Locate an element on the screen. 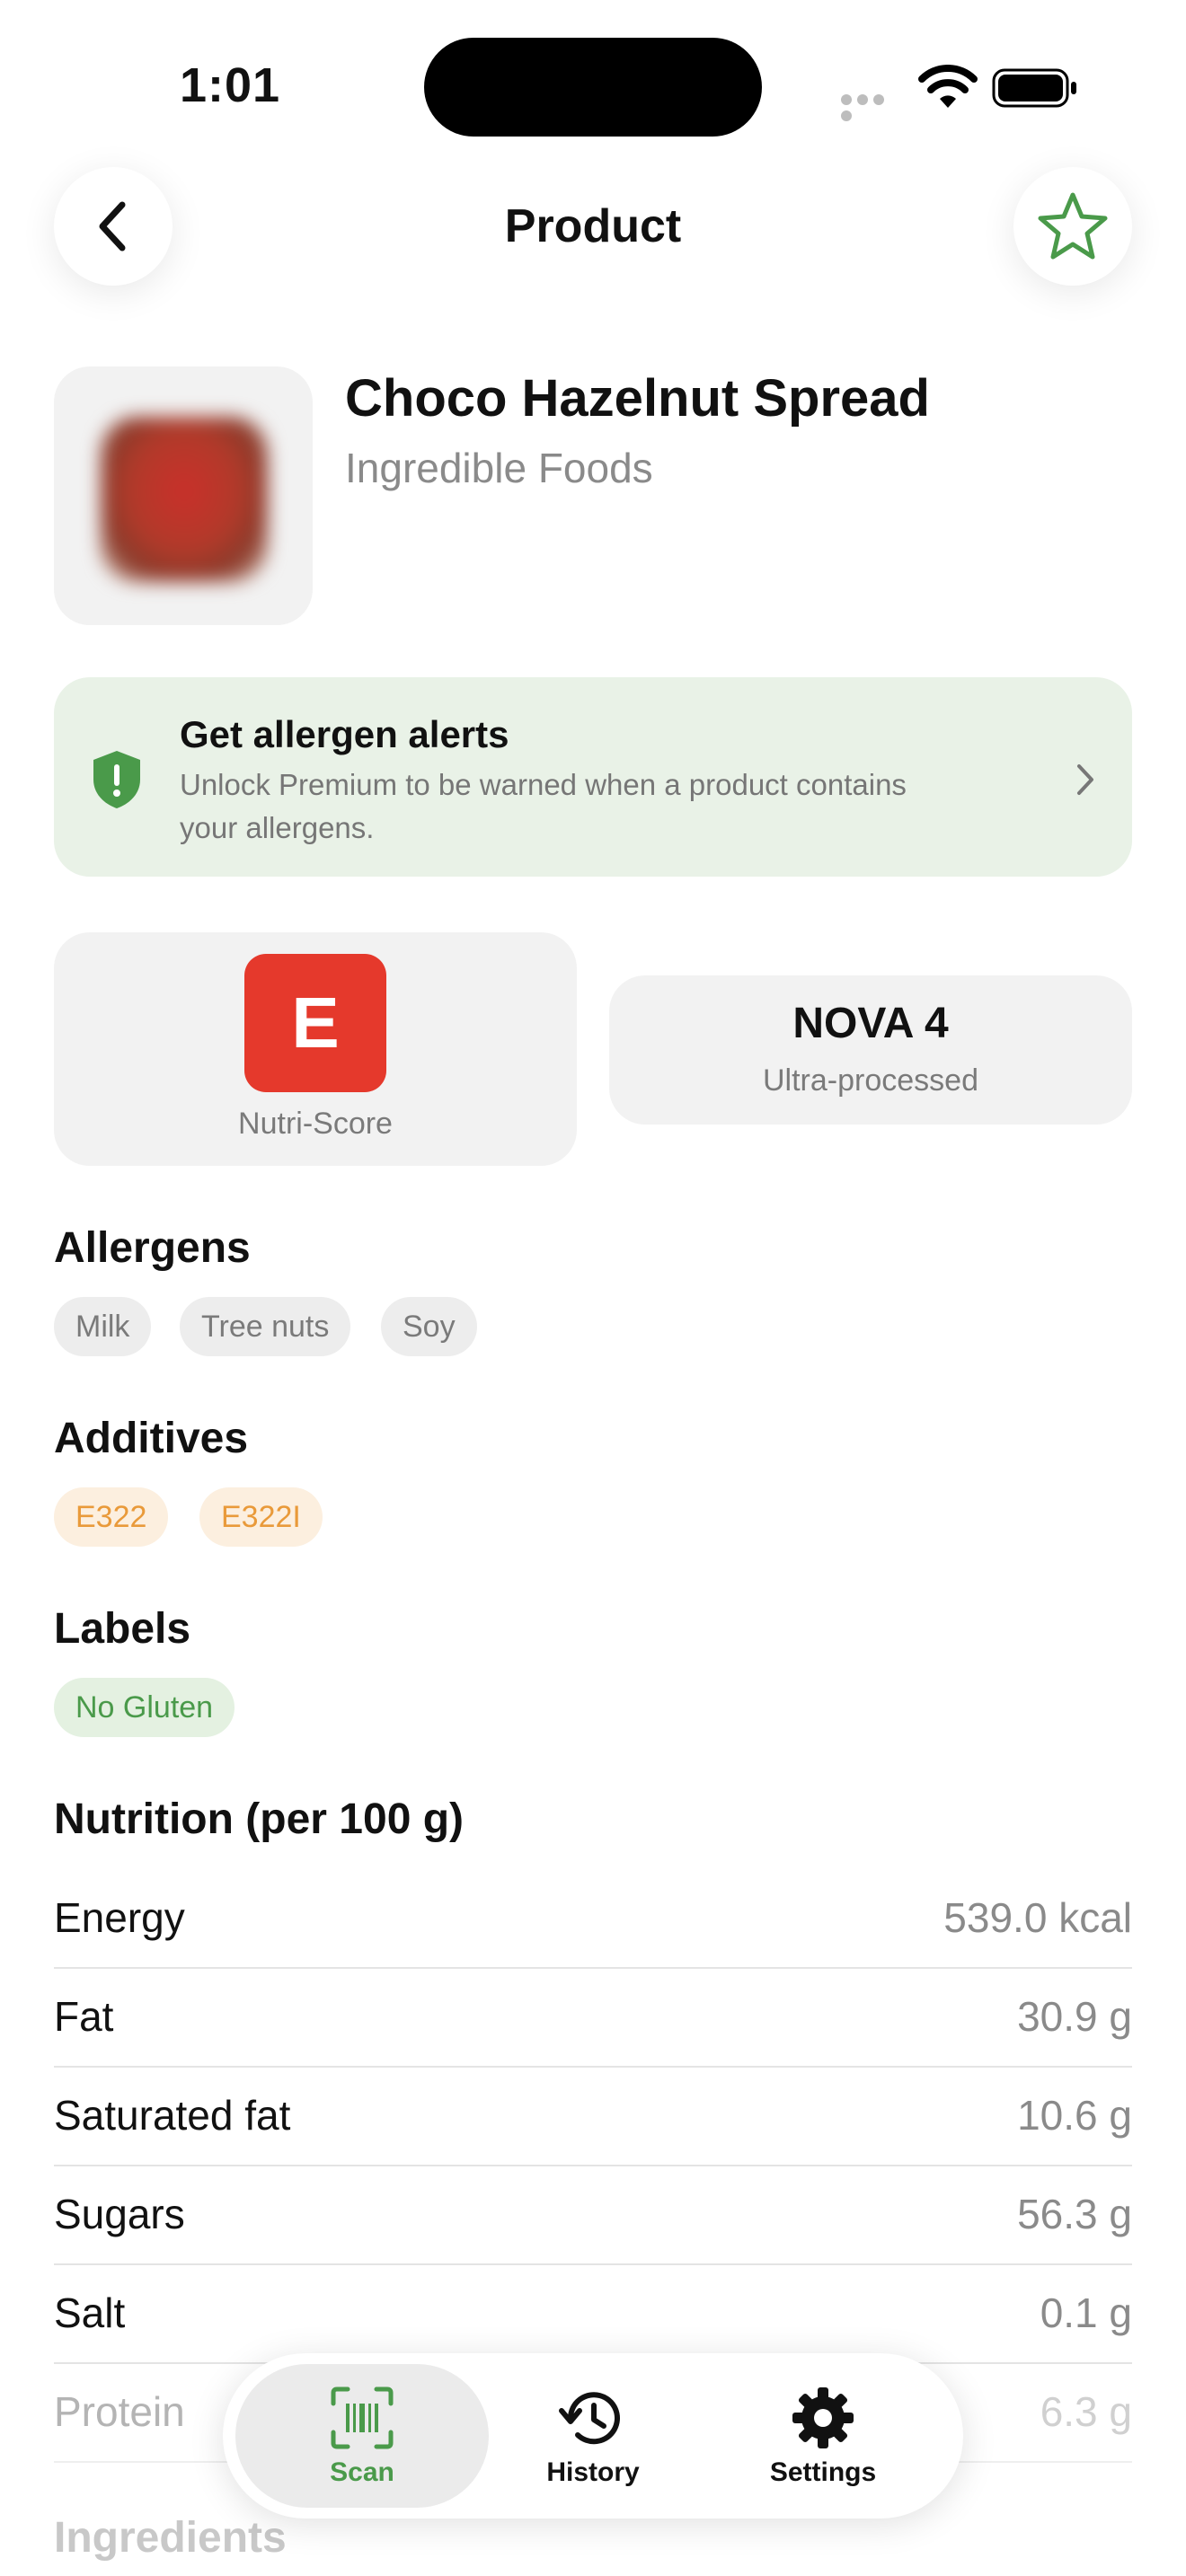  dynamic-island is located at coordinates (593, 87).